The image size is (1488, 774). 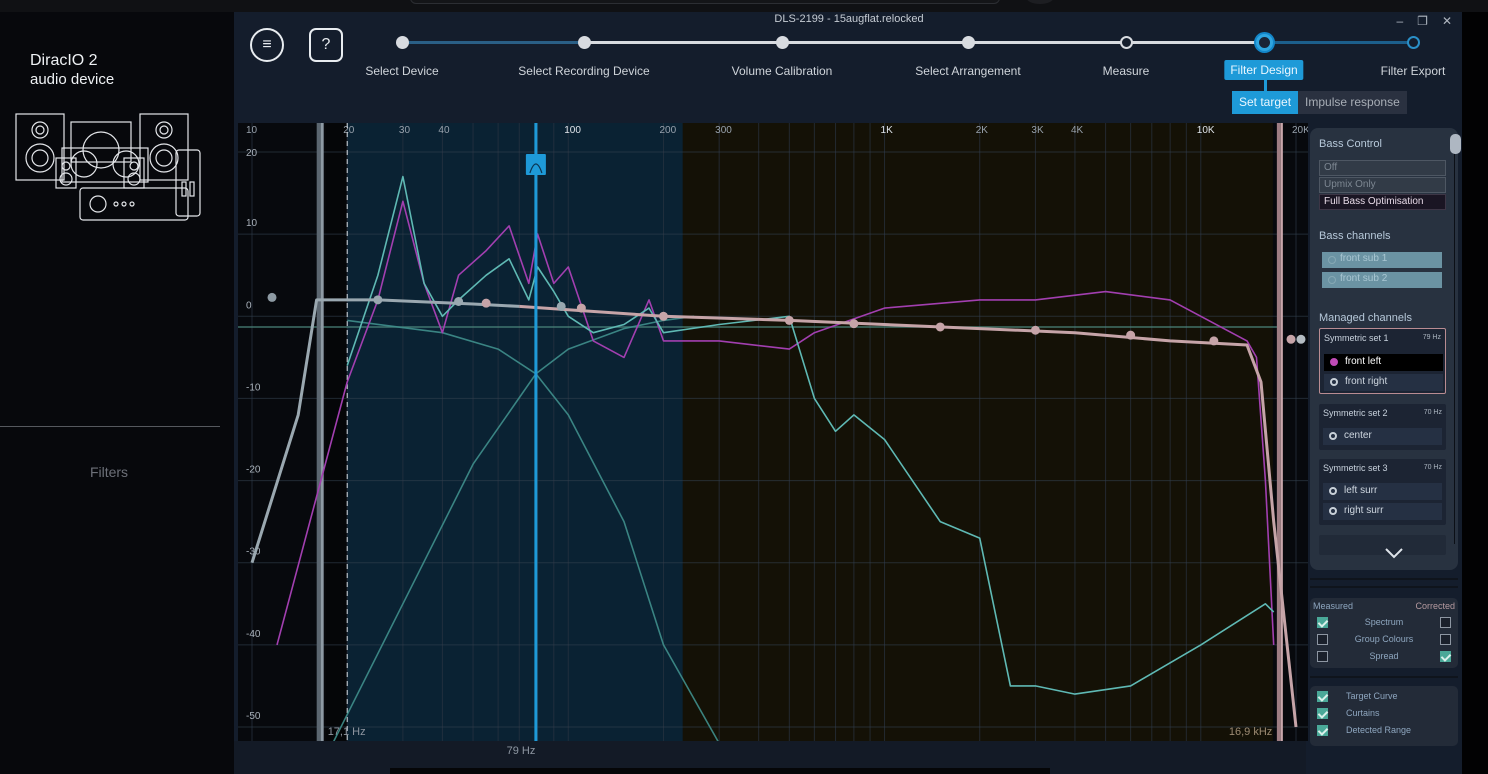 What do you see at coordinates (1350, 144) in the screenshot?
I see `bass-control-title: Bass Control` at bounding box center [1350, 144].